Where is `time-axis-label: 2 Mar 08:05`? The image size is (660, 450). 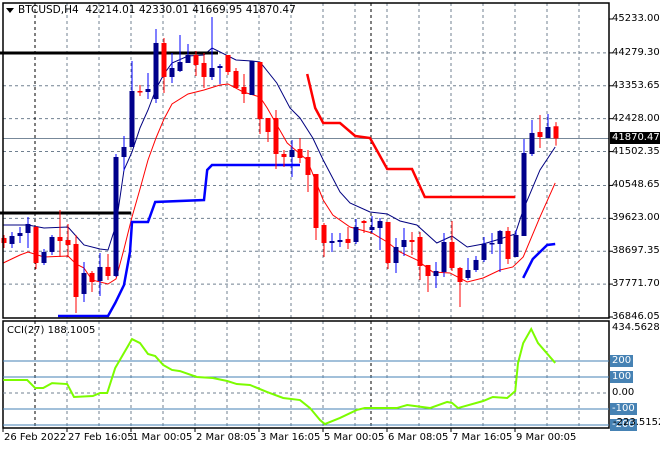 time-axis-label: 2 Mar 08:05 is located at coordinates (226, 437).